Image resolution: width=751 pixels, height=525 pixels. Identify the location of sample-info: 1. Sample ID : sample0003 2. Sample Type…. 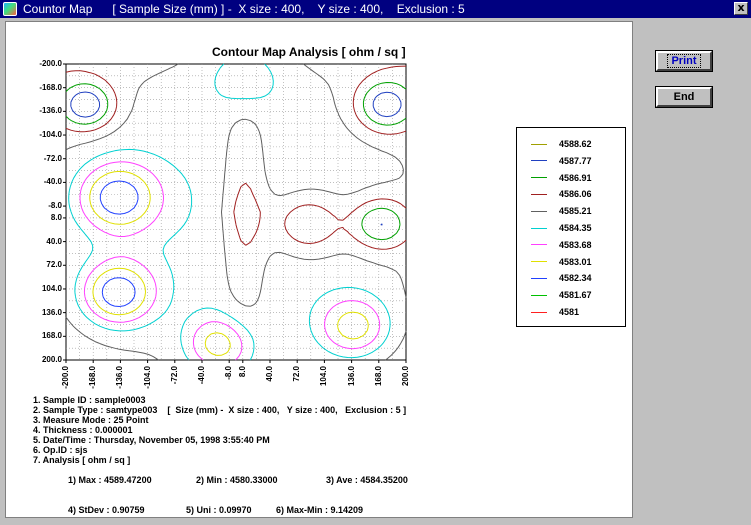
(220, 460).